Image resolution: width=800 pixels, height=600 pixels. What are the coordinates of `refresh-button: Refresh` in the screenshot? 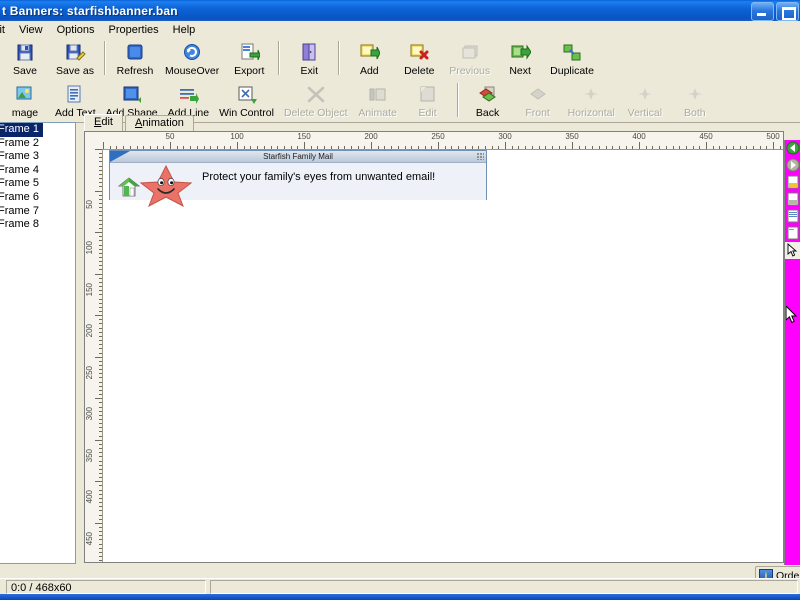 It's located at (135, 58).